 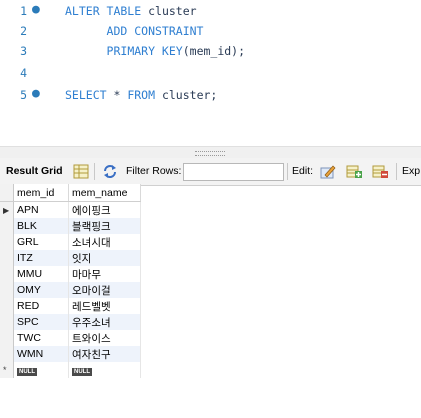 I want to click on table-row: MMU 마마무, so click(x=70, y=274).